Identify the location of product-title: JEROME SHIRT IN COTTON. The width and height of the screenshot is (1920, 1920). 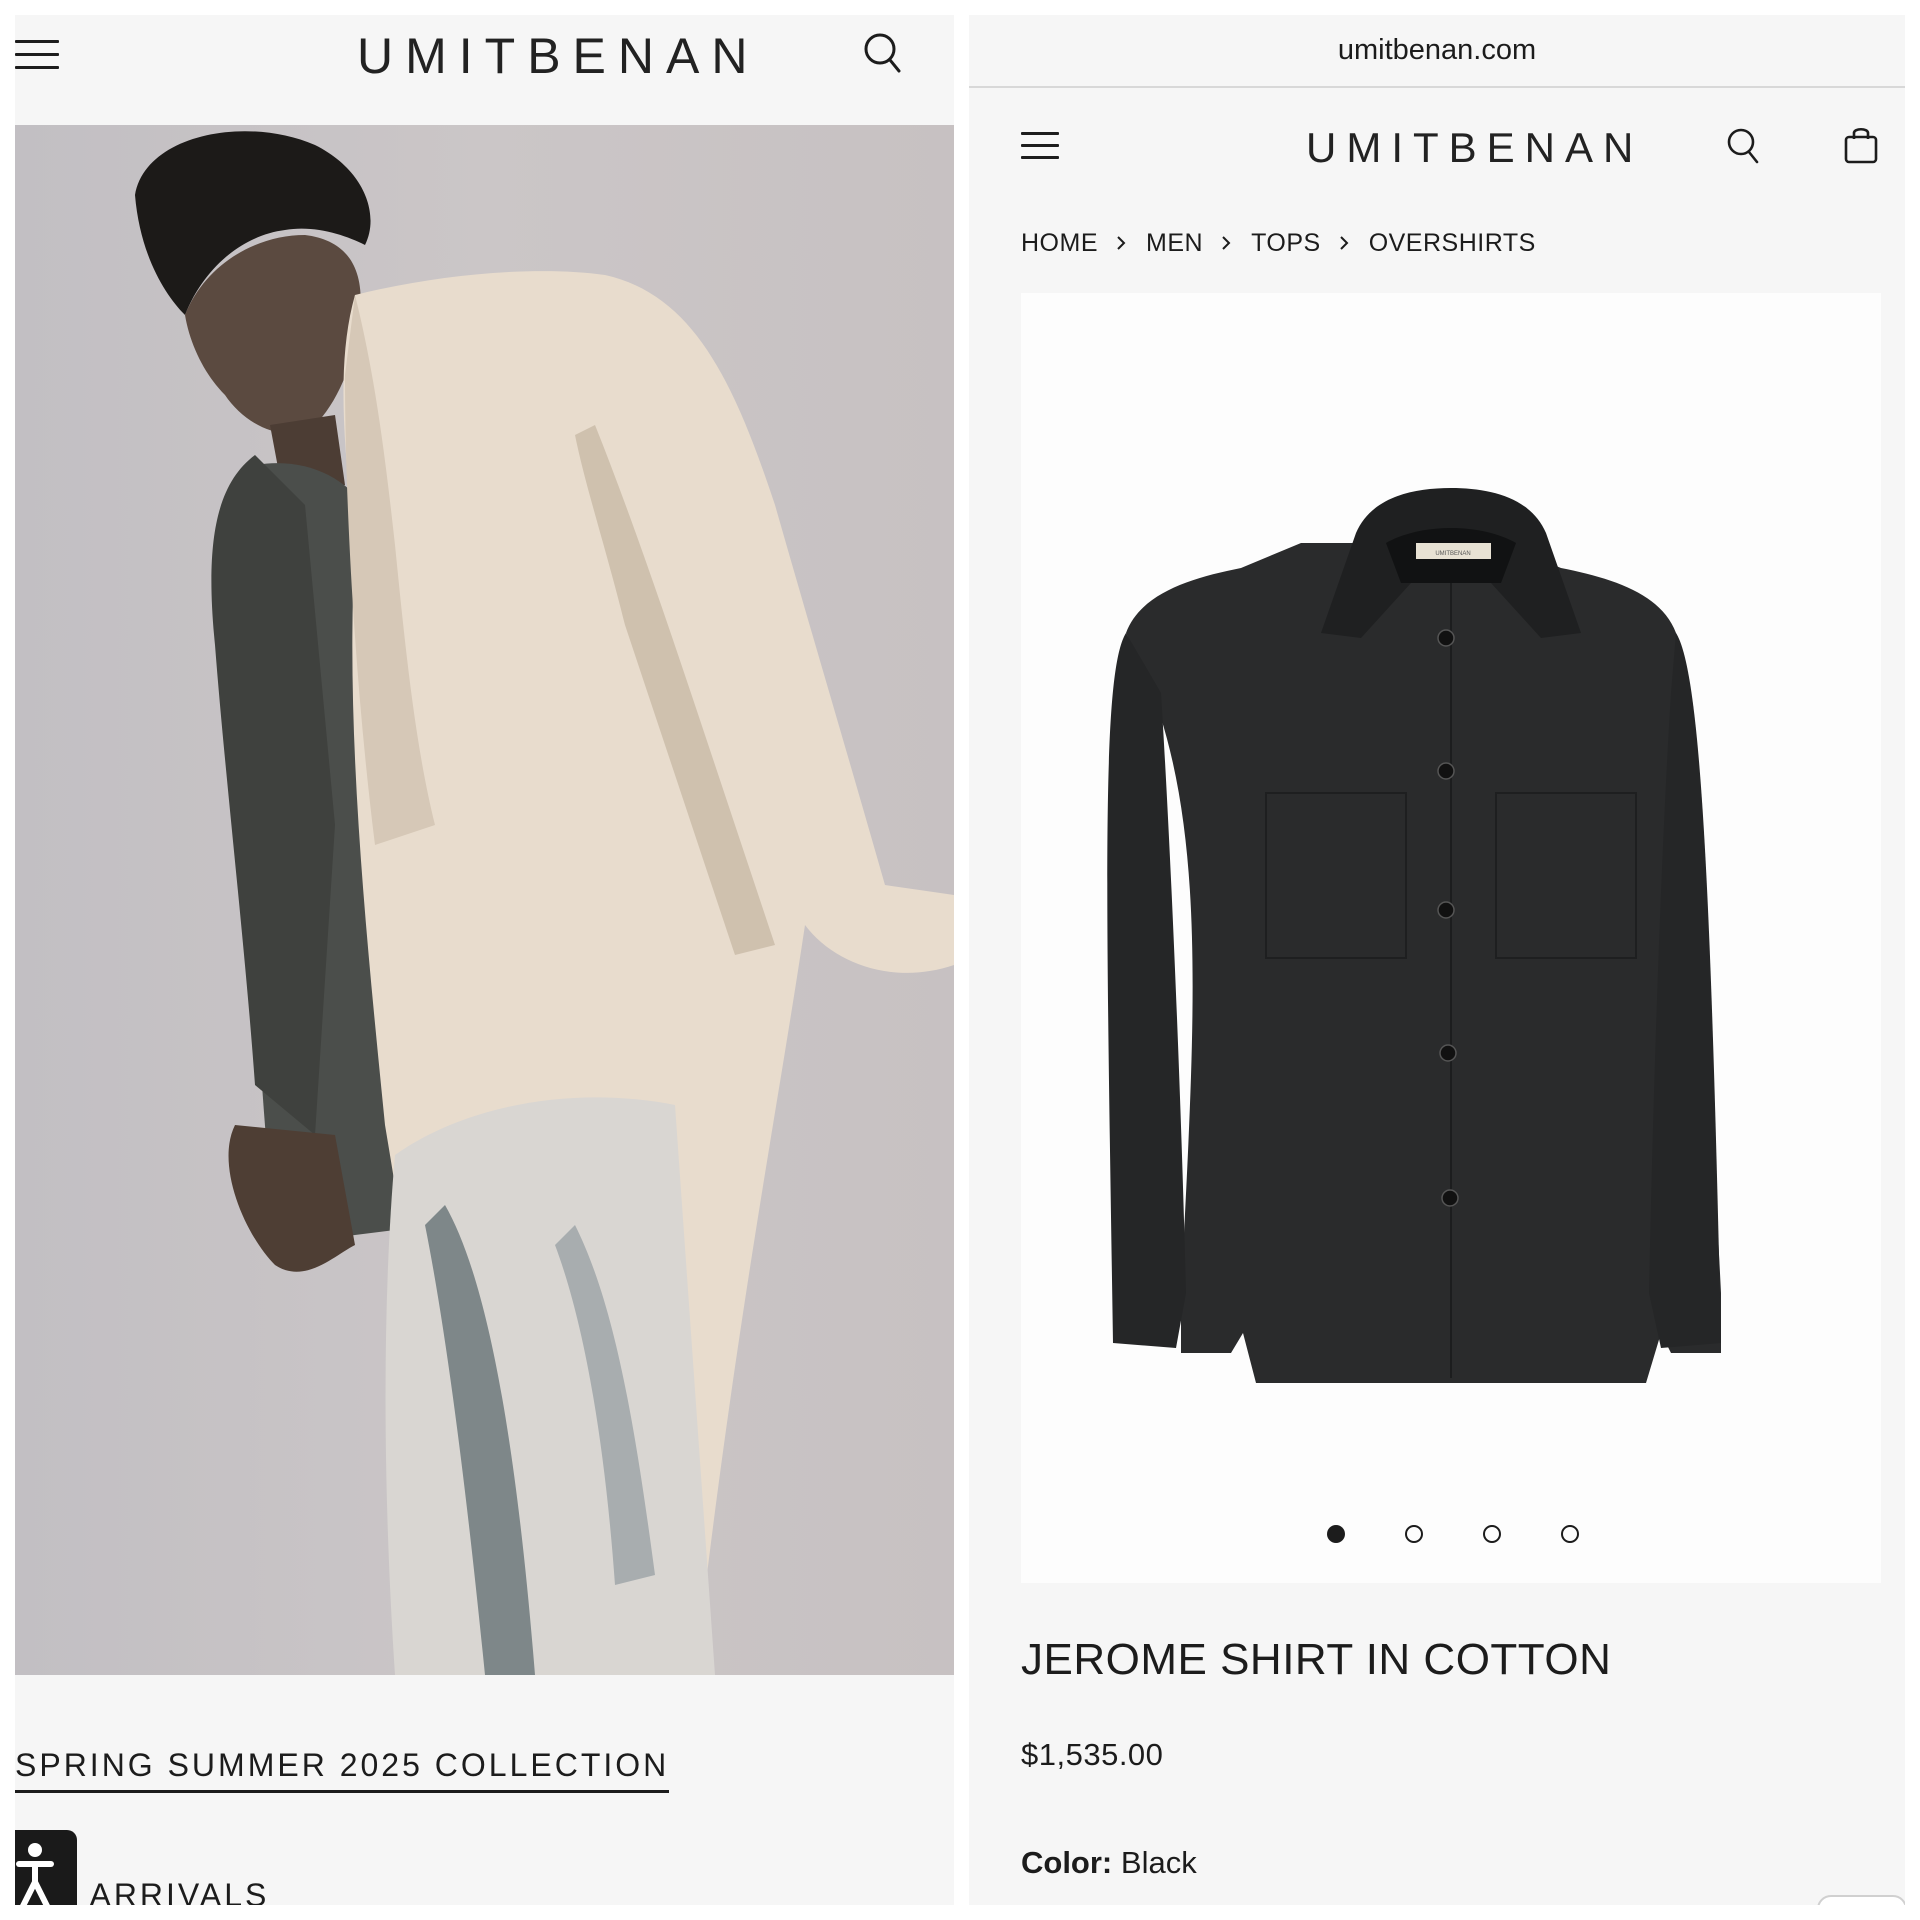
(1316, 1659).